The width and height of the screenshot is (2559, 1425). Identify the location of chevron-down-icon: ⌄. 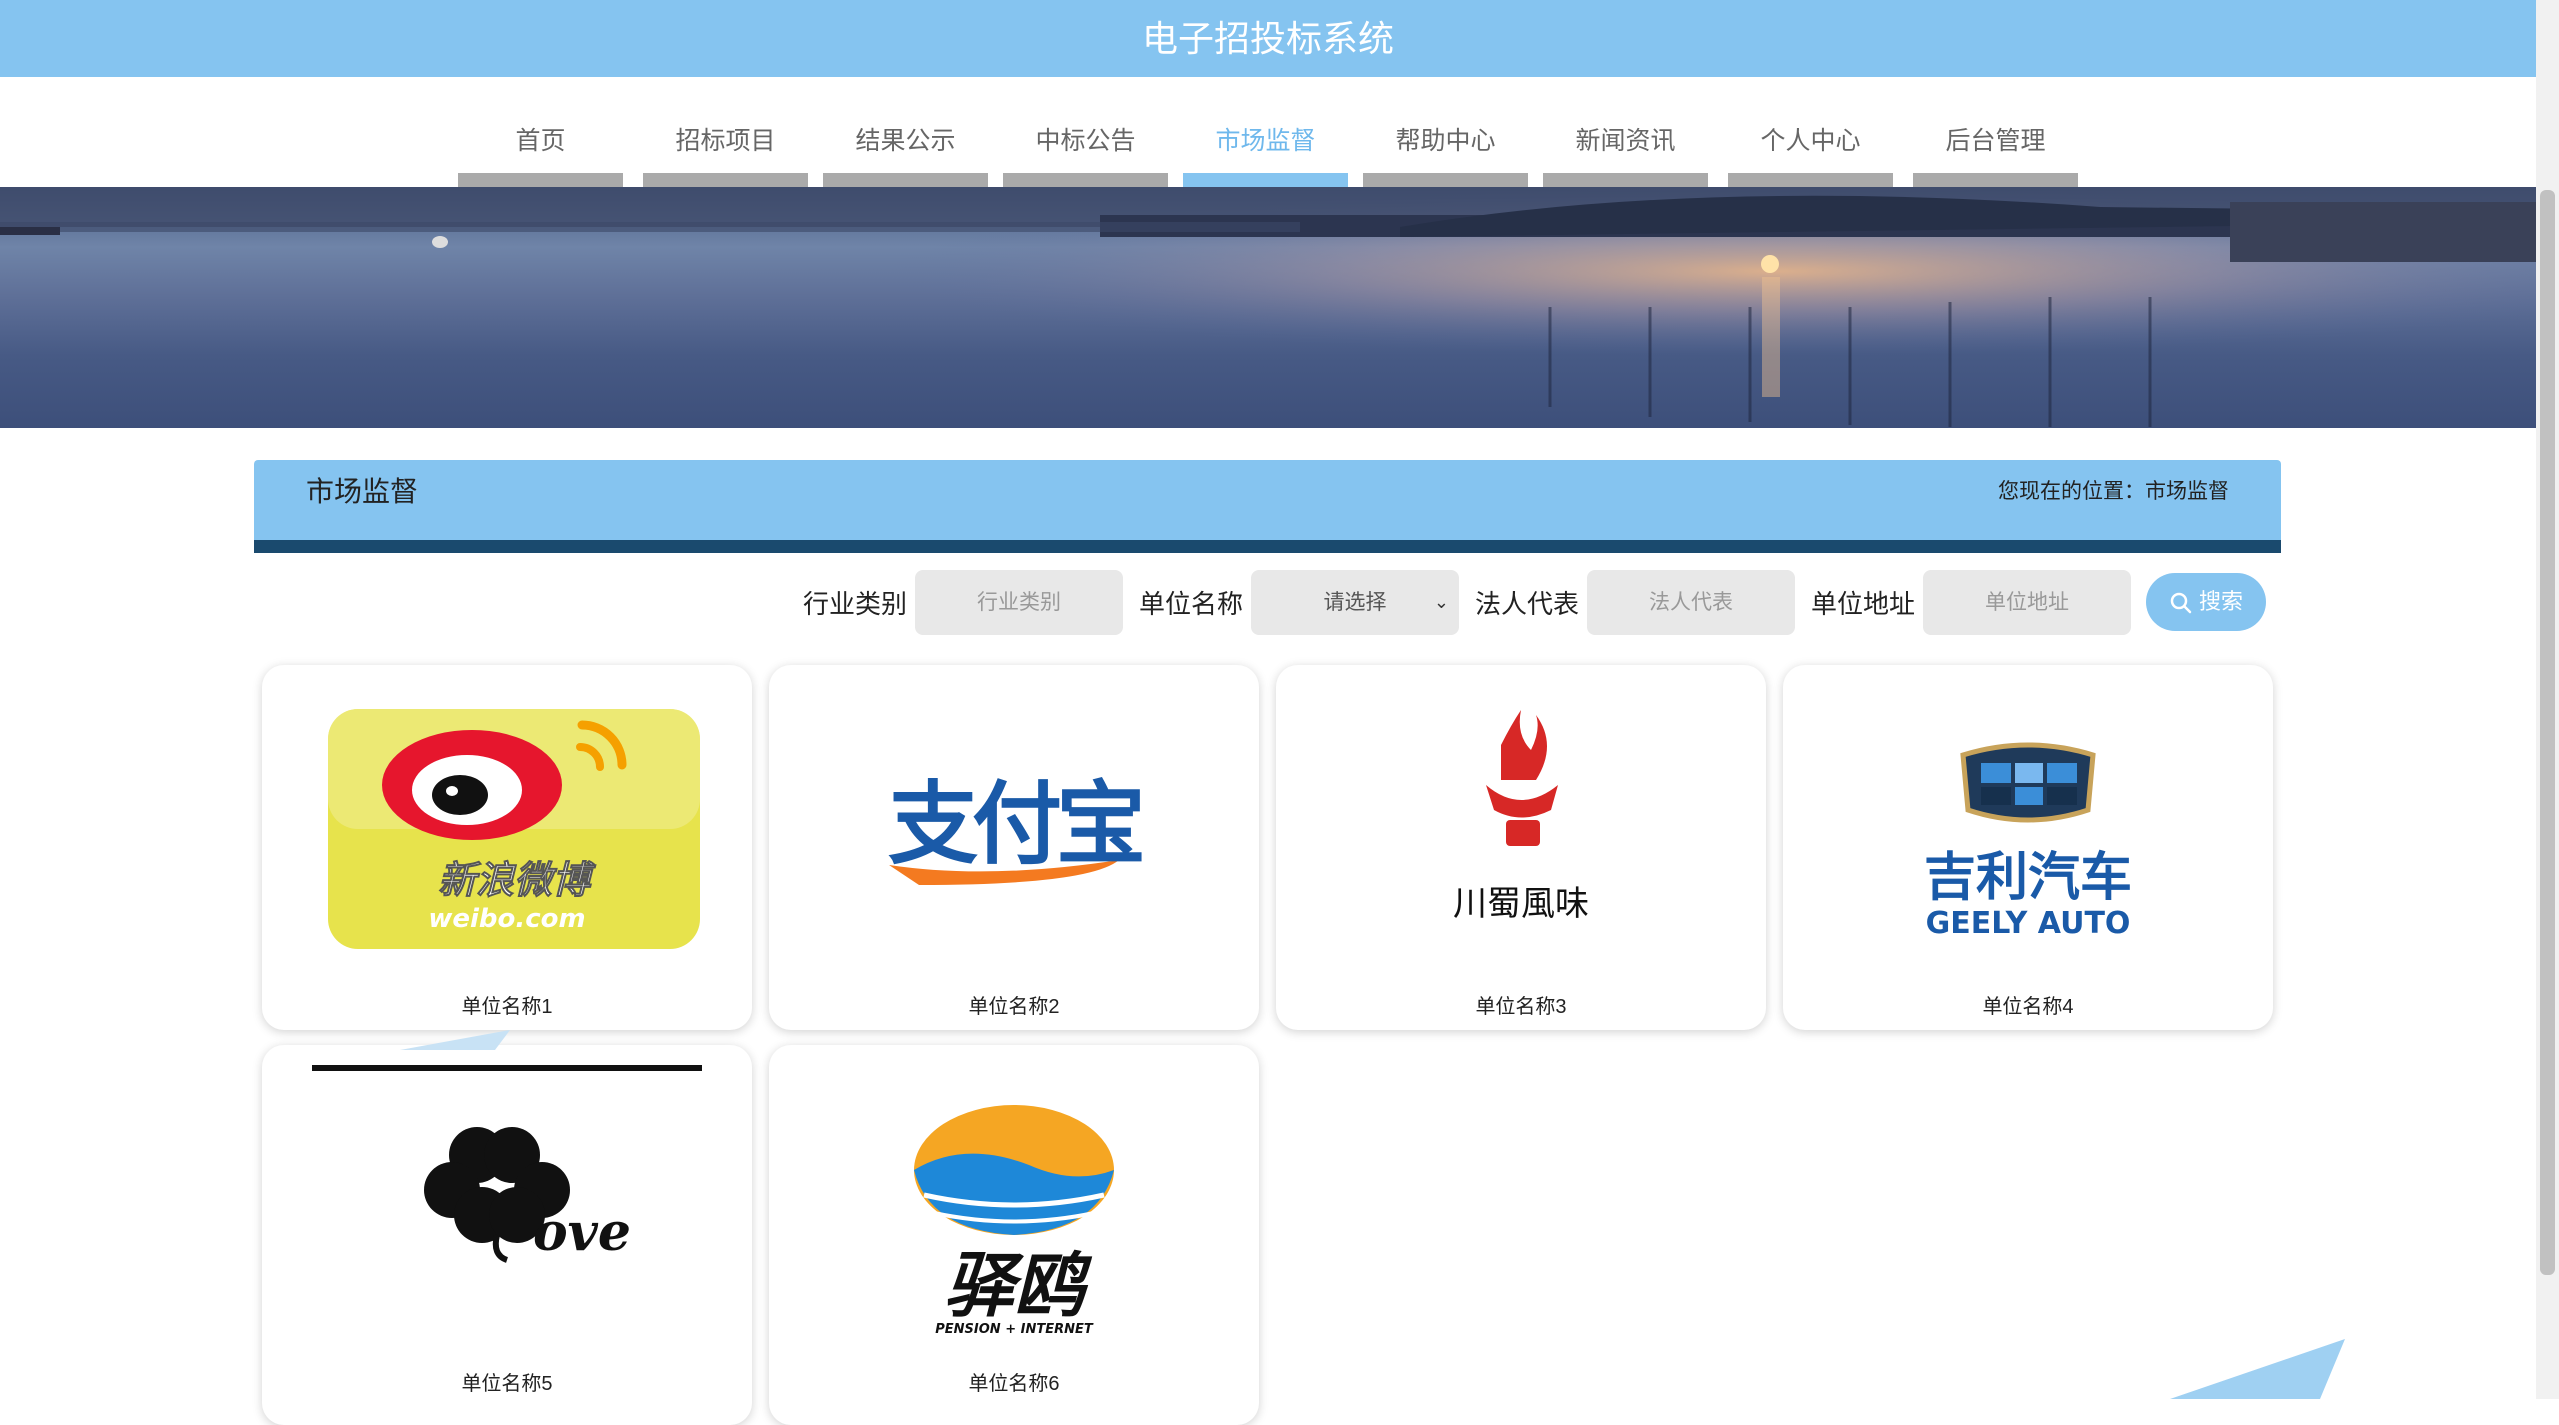
(1441, 602).